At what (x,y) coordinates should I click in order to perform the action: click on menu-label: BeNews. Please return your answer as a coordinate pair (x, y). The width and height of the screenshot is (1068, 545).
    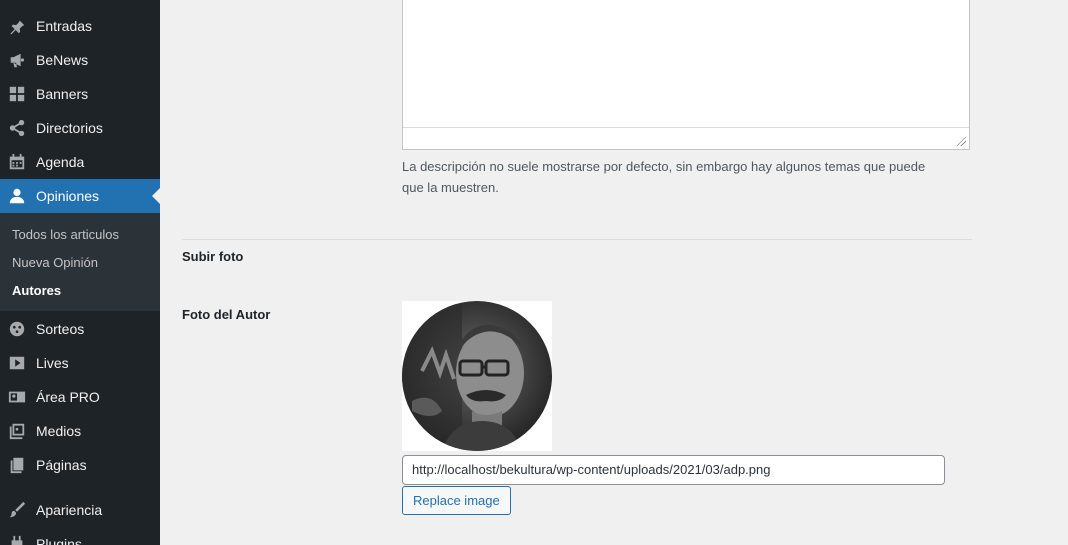
    Looking at the image, I should click on (62, 60).